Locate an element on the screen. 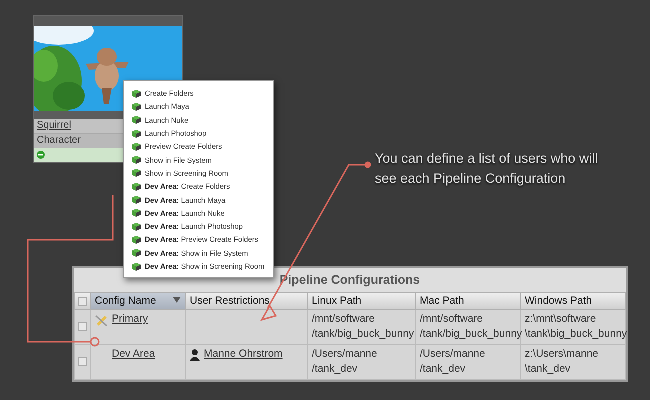 The width and height of the screenshot is (650, 400). entity-type: Character is located at coordinates (59, 140).